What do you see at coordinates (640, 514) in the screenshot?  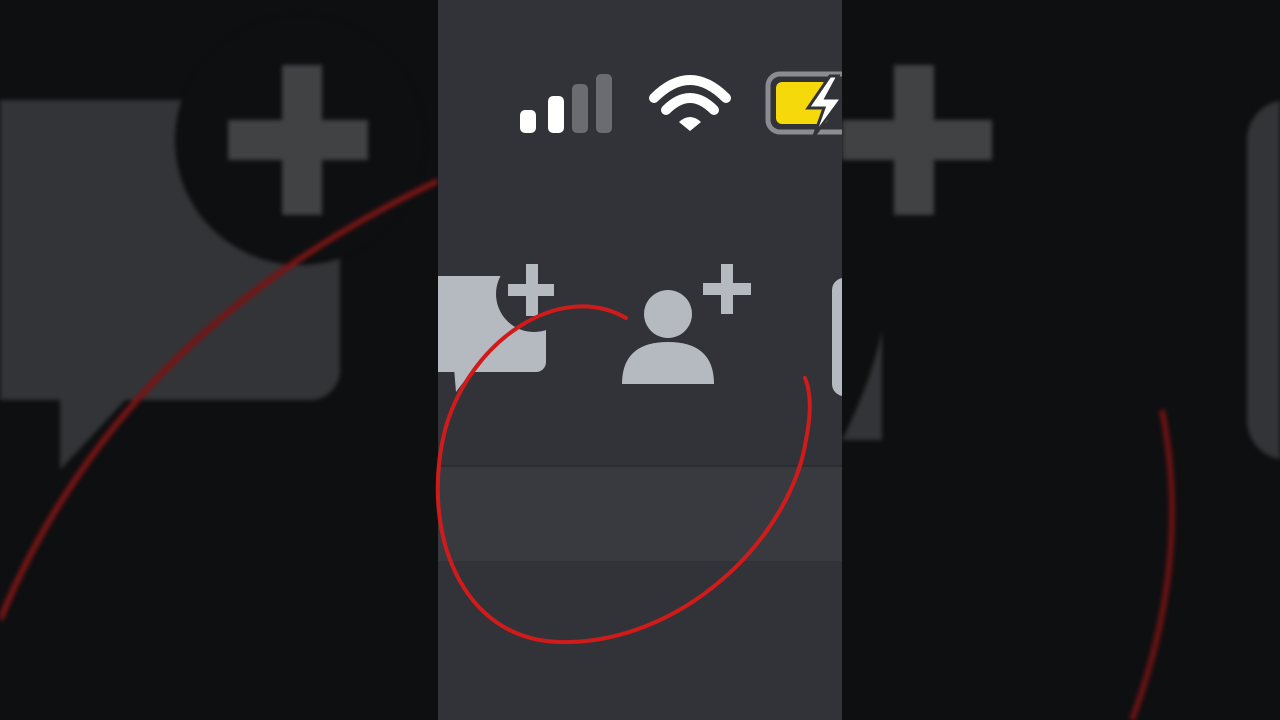 I see `search-bar-area` at bounding box center [640, 514].